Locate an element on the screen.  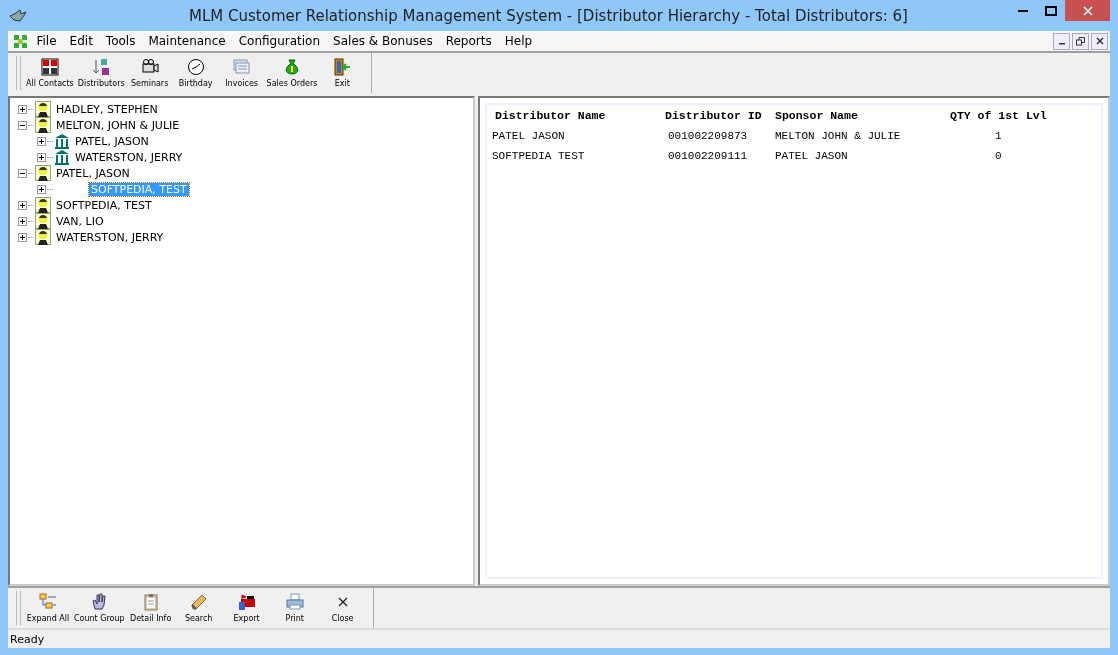
menu-item: Reports is located at coordinates (469, 41).